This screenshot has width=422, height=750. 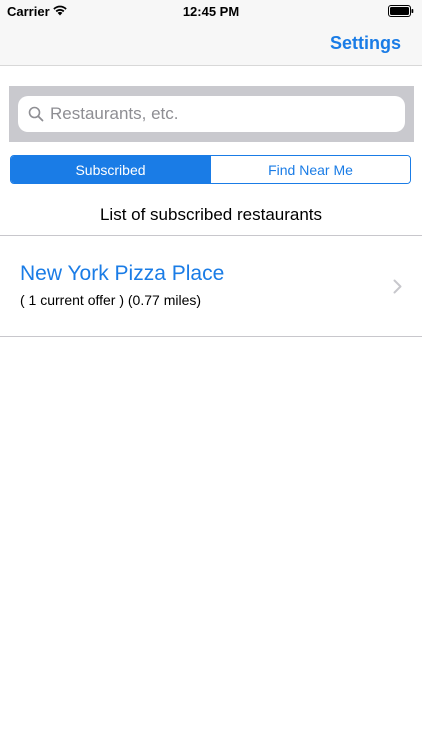 What do you see at coordinates (220, 114) in the screenshot?
I see `search-input` at bounding box center [220, 114].